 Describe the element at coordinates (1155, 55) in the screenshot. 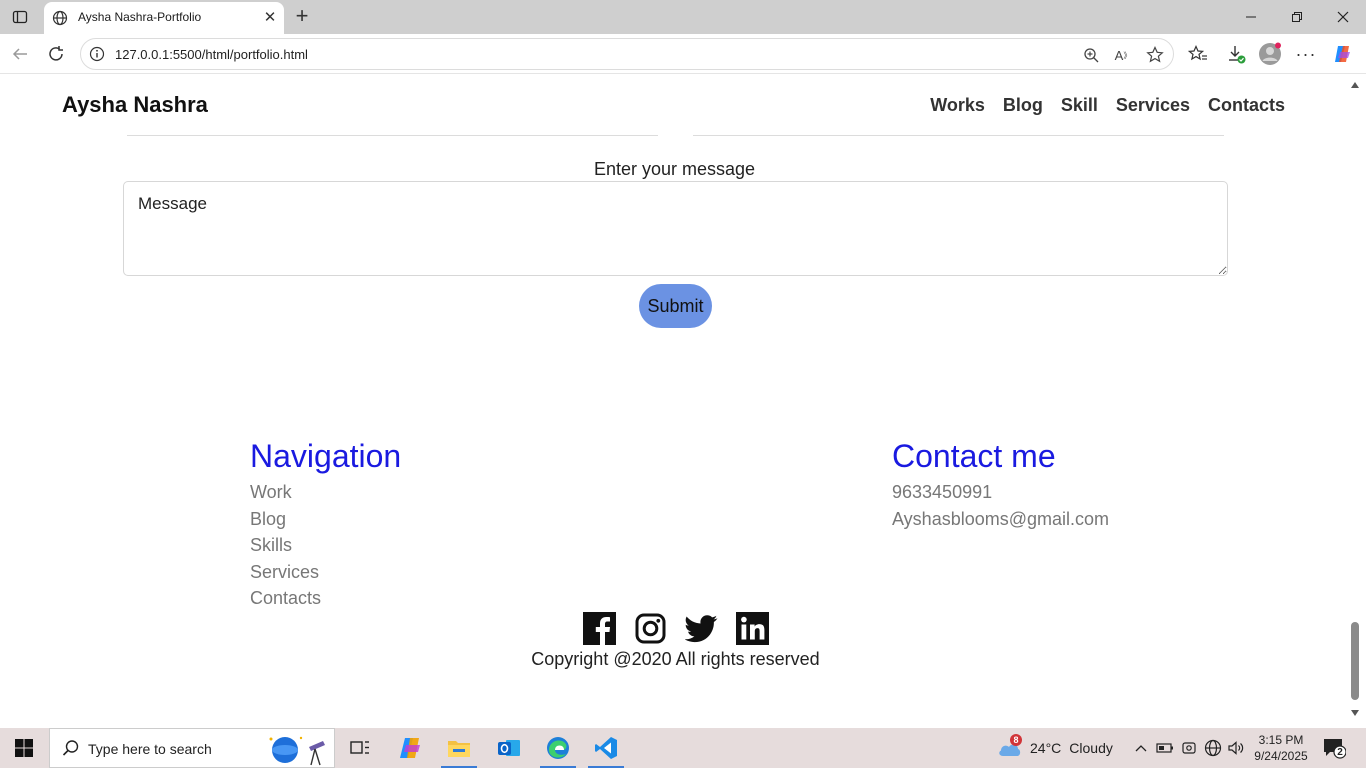

I see `favorite-star-icon` at that location.